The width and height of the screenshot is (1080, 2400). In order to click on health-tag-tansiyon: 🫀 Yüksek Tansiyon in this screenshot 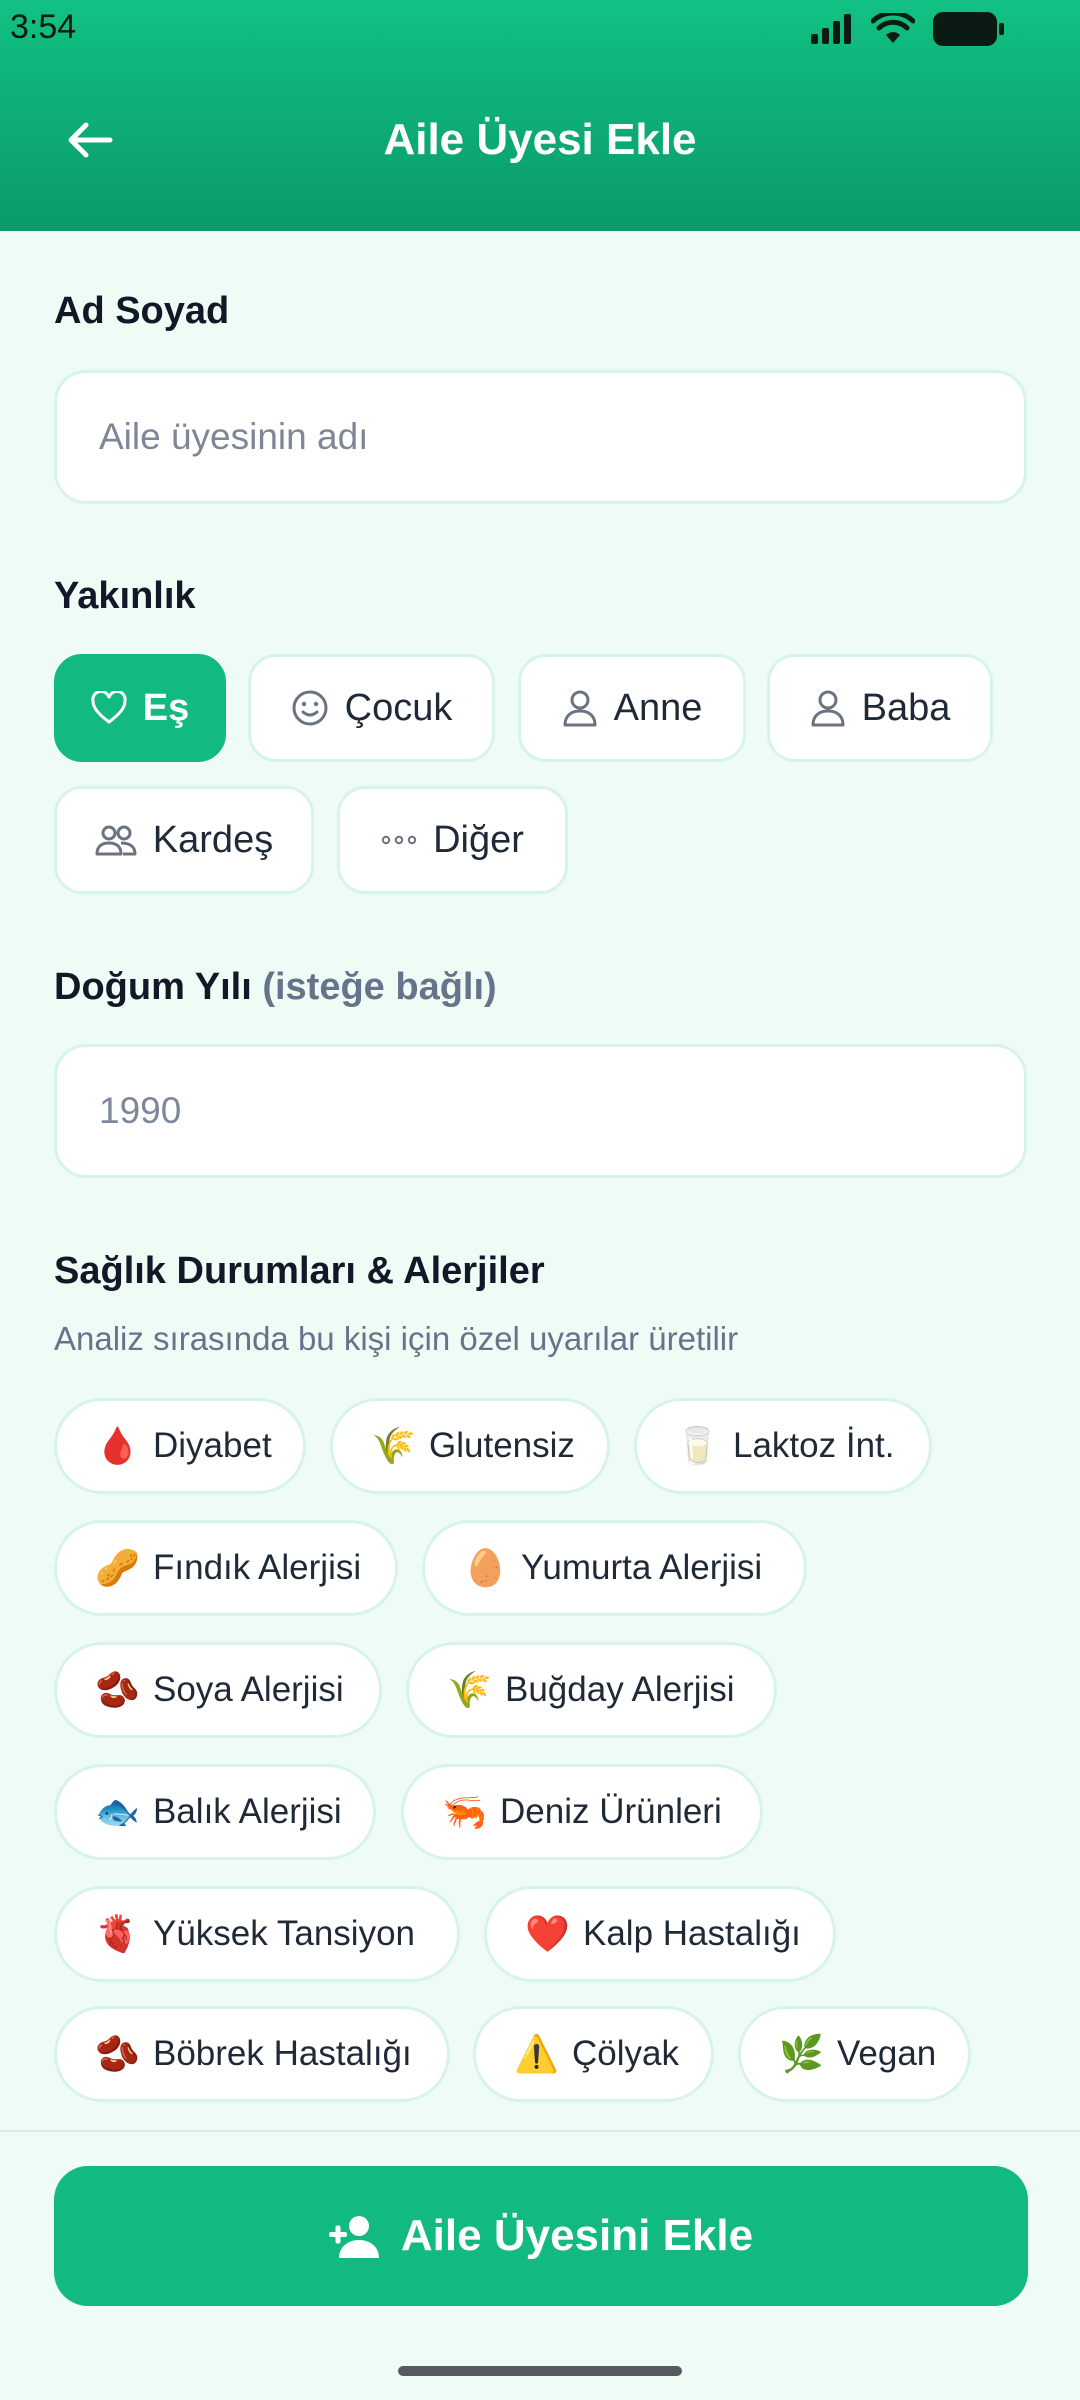, I will do `click(257, 1934)`.